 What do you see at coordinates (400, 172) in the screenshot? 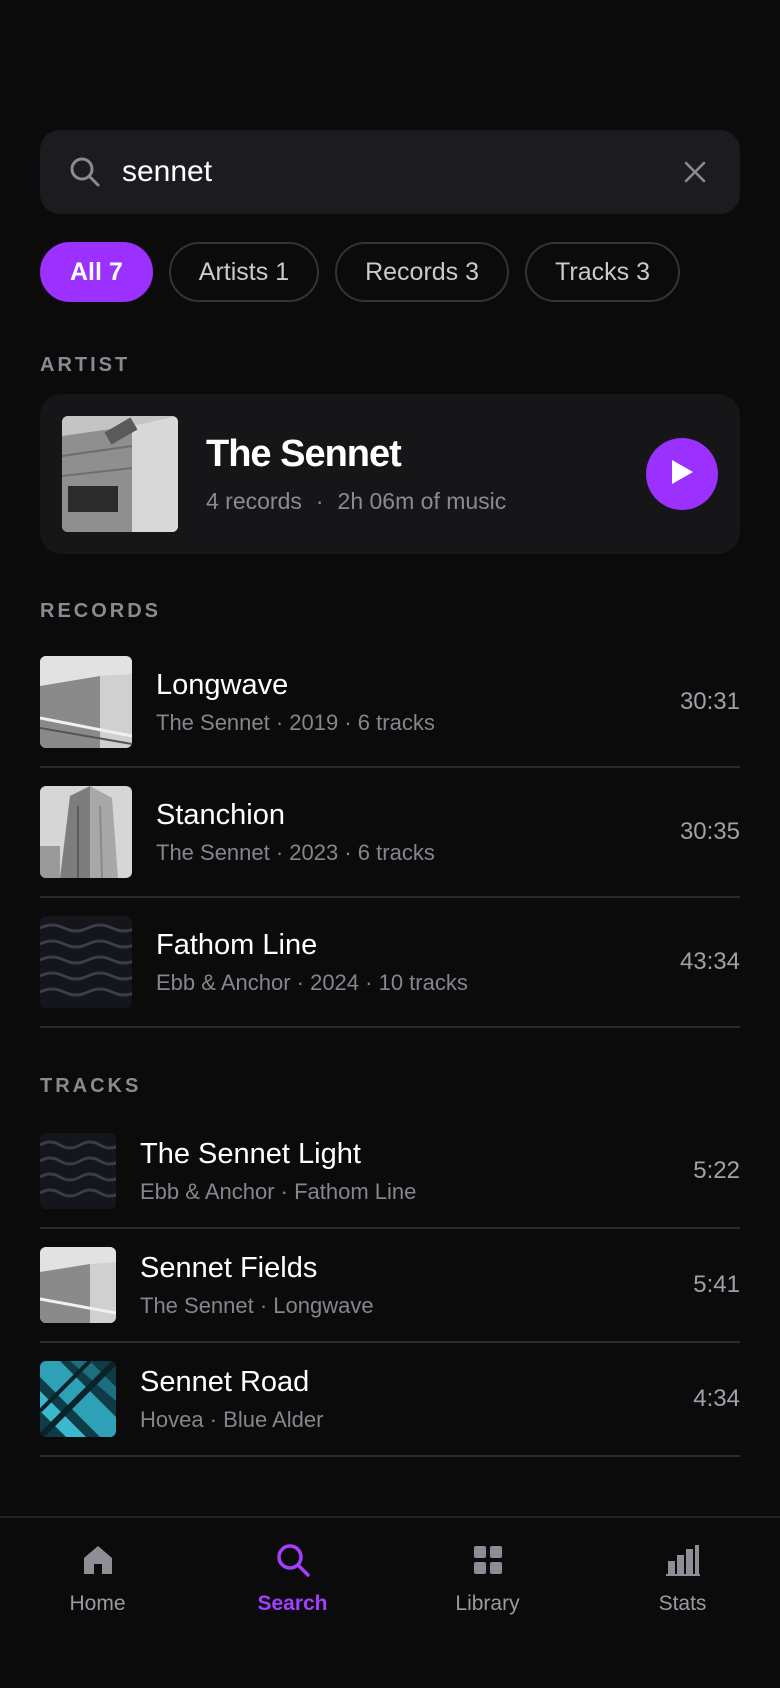
I see `search-input` at bounding box center [400, 172].